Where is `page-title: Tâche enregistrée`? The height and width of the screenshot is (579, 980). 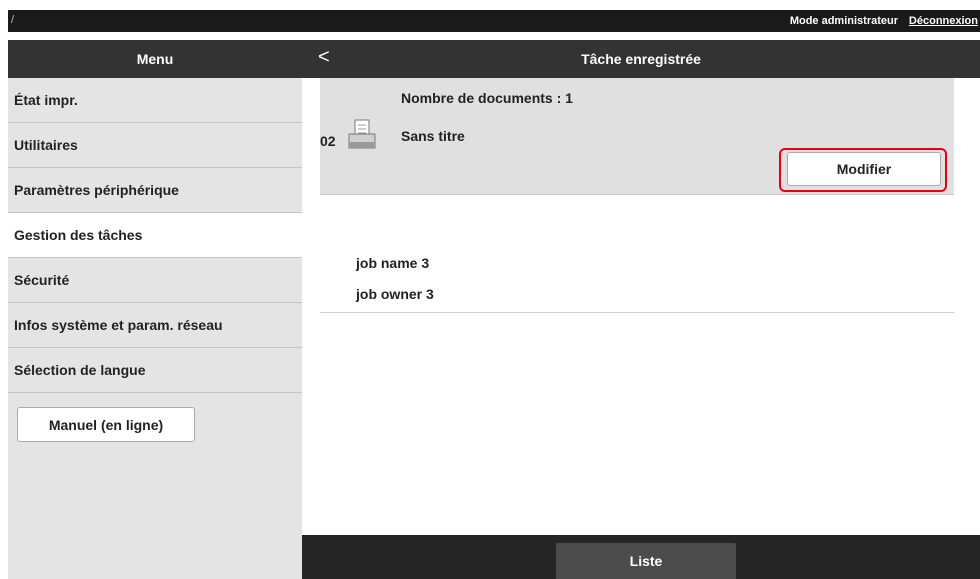
page-title: Tâche enregistrée is located at coordinates (641, 59).